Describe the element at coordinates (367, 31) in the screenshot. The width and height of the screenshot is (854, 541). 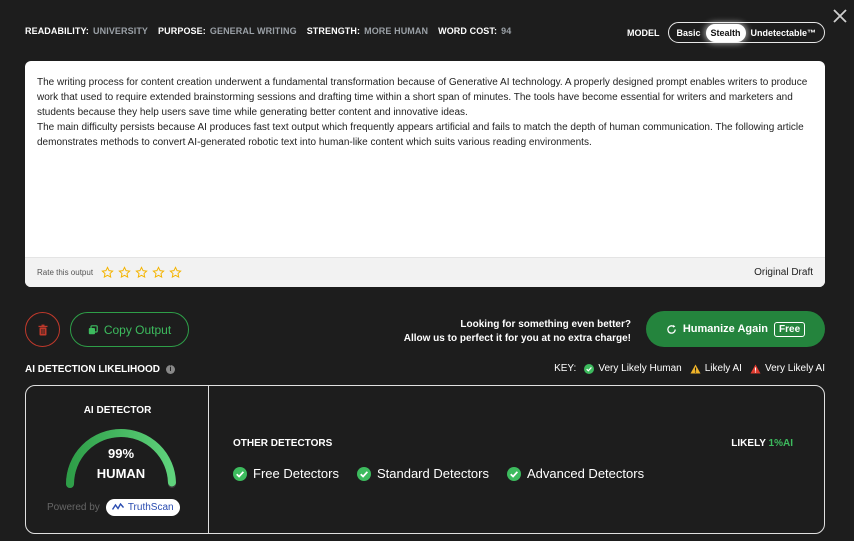
I see `strength-meta: STRENGTH: MORE HUMAN` at that location.